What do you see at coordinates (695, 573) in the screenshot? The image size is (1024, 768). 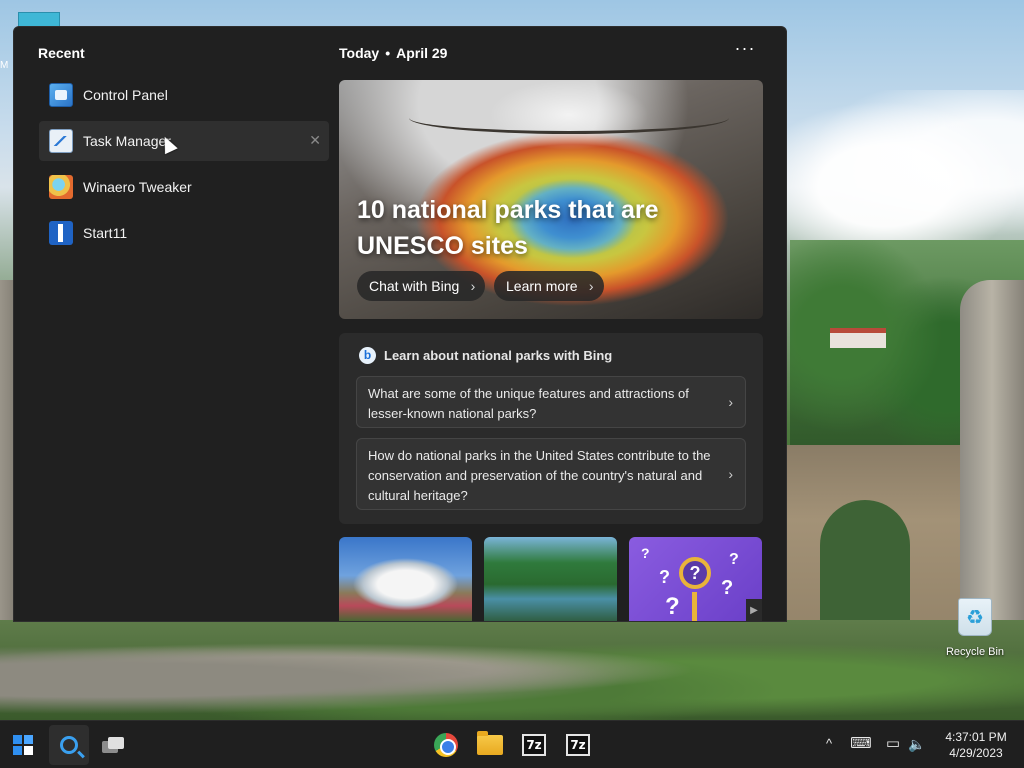 I see `magnifier-icon: ?` at bounding box center [695, 573].